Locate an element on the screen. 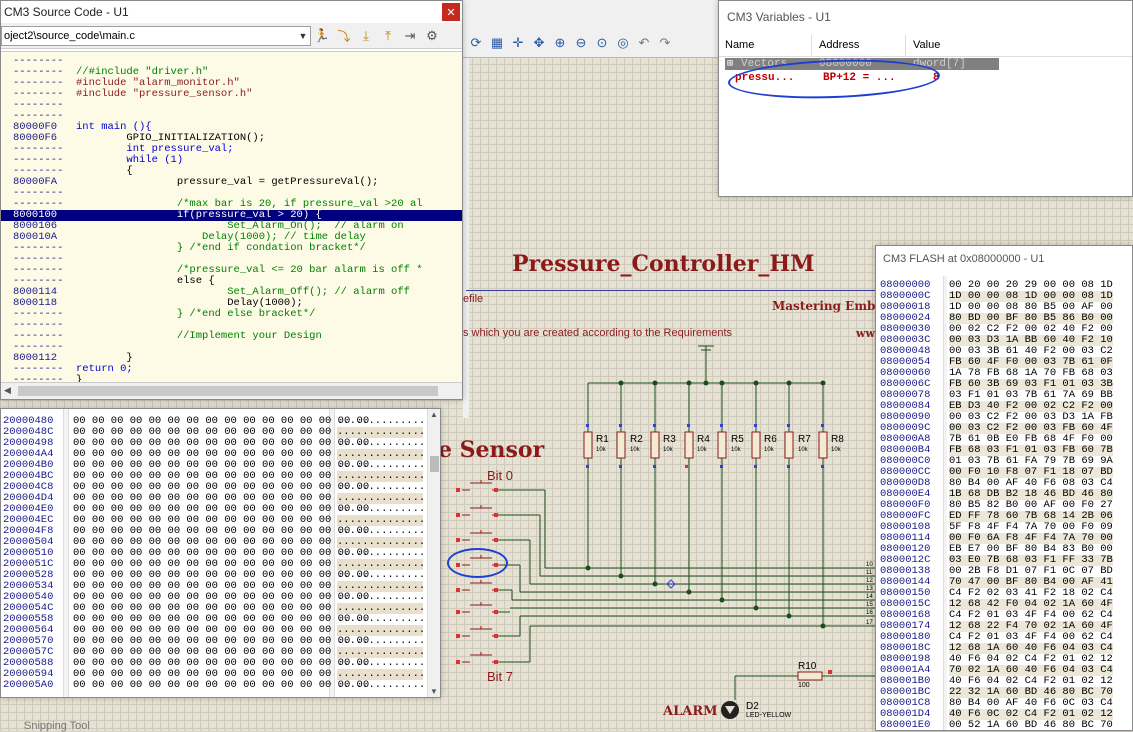 The image size is (1133, 732). resistor-r4-value: 10k is located at coordinates (702, 450).